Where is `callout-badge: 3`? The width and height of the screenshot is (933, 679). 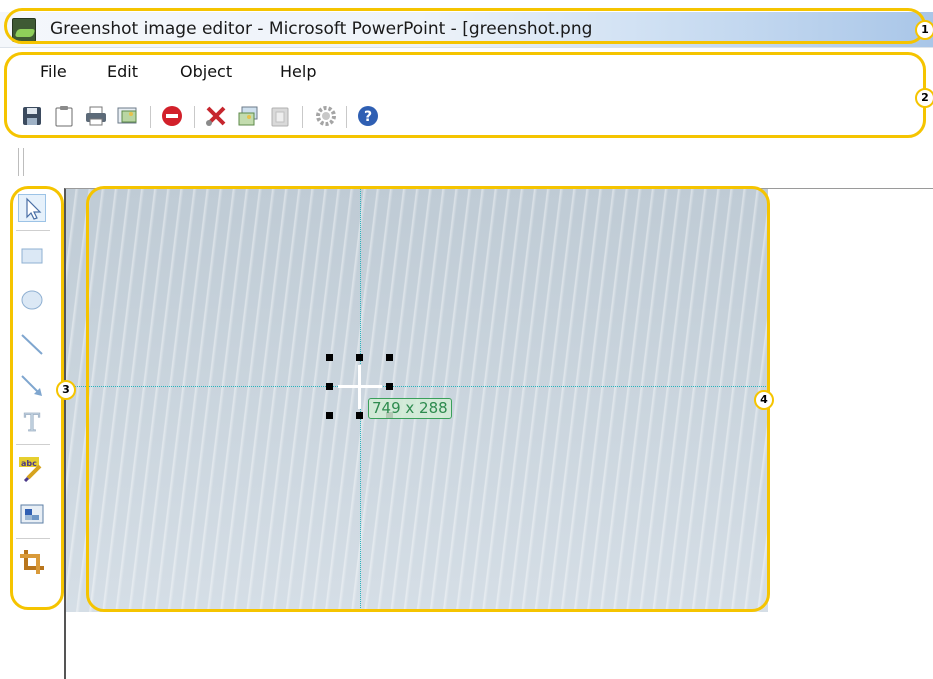
callout-badge: 3 is located at coordinates (66, 390).